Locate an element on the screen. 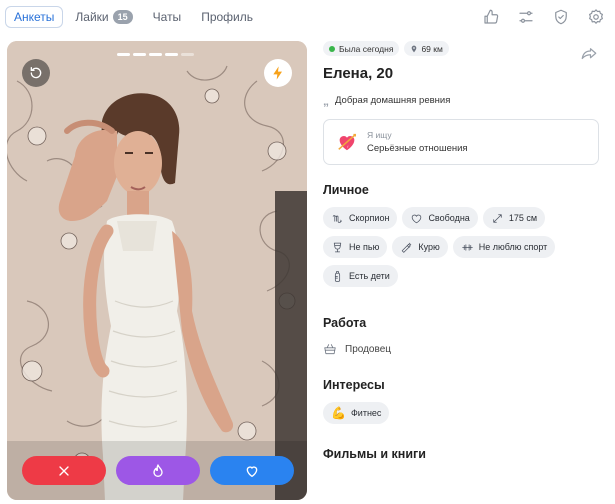 The width and height of the screenshot is (615, 504). chip-label: Скорпион is located at coordinates (369, 218).